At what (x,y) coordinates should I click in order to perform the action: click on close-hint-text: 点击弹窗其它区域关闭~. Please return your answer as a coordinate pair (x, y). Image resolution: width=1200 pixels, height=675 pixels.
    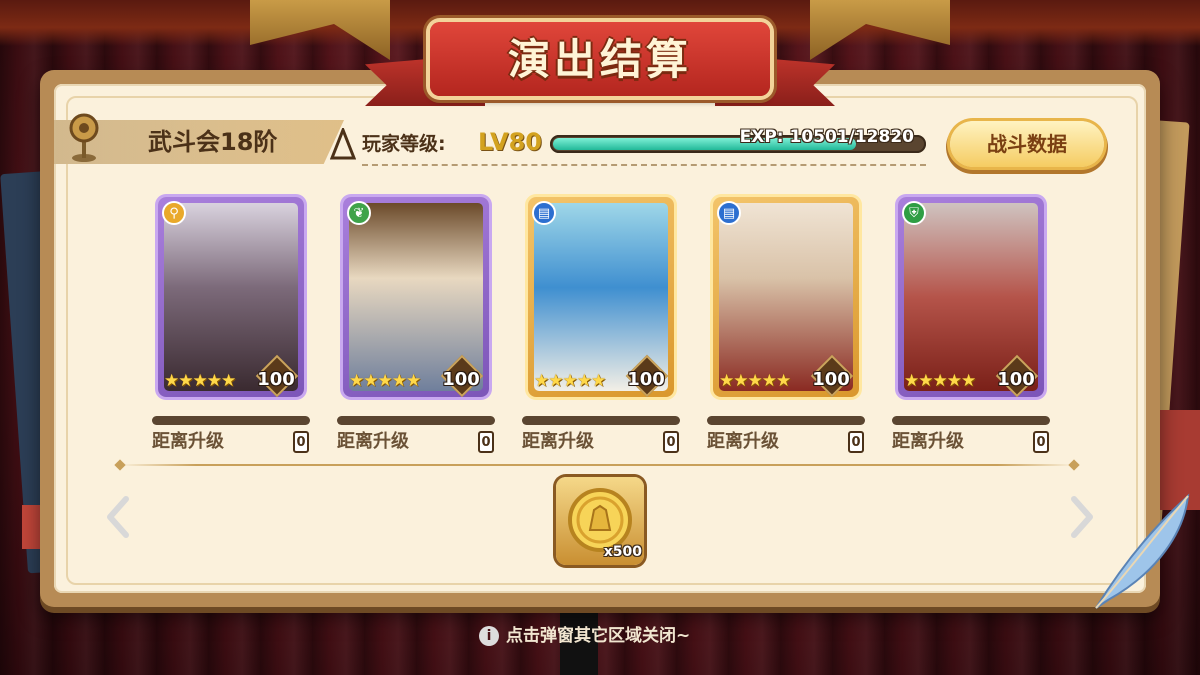
    Looking at the image, I should click on (598, 636).